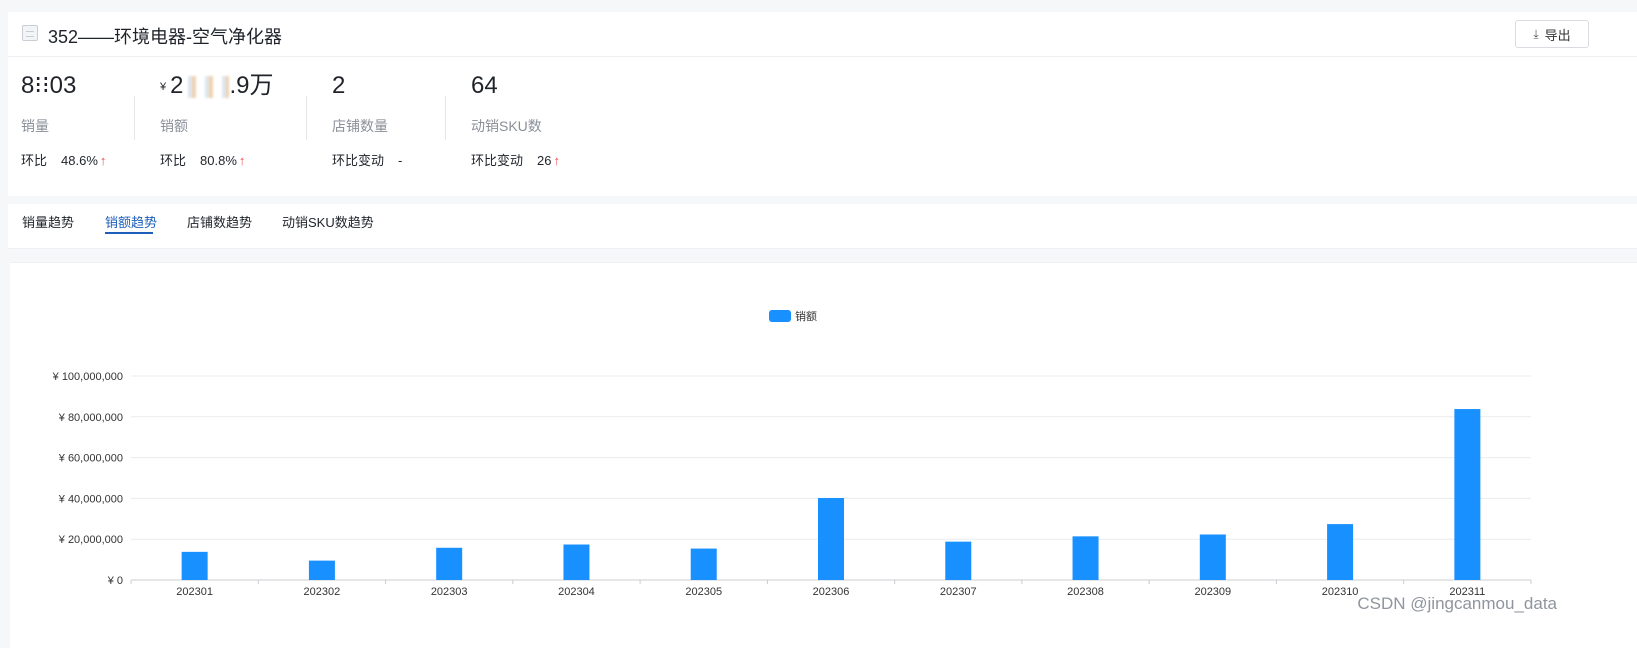  Describe the element at coordinates (806, 316) in the screenshot. I see `legend-label: 销额` at that location.